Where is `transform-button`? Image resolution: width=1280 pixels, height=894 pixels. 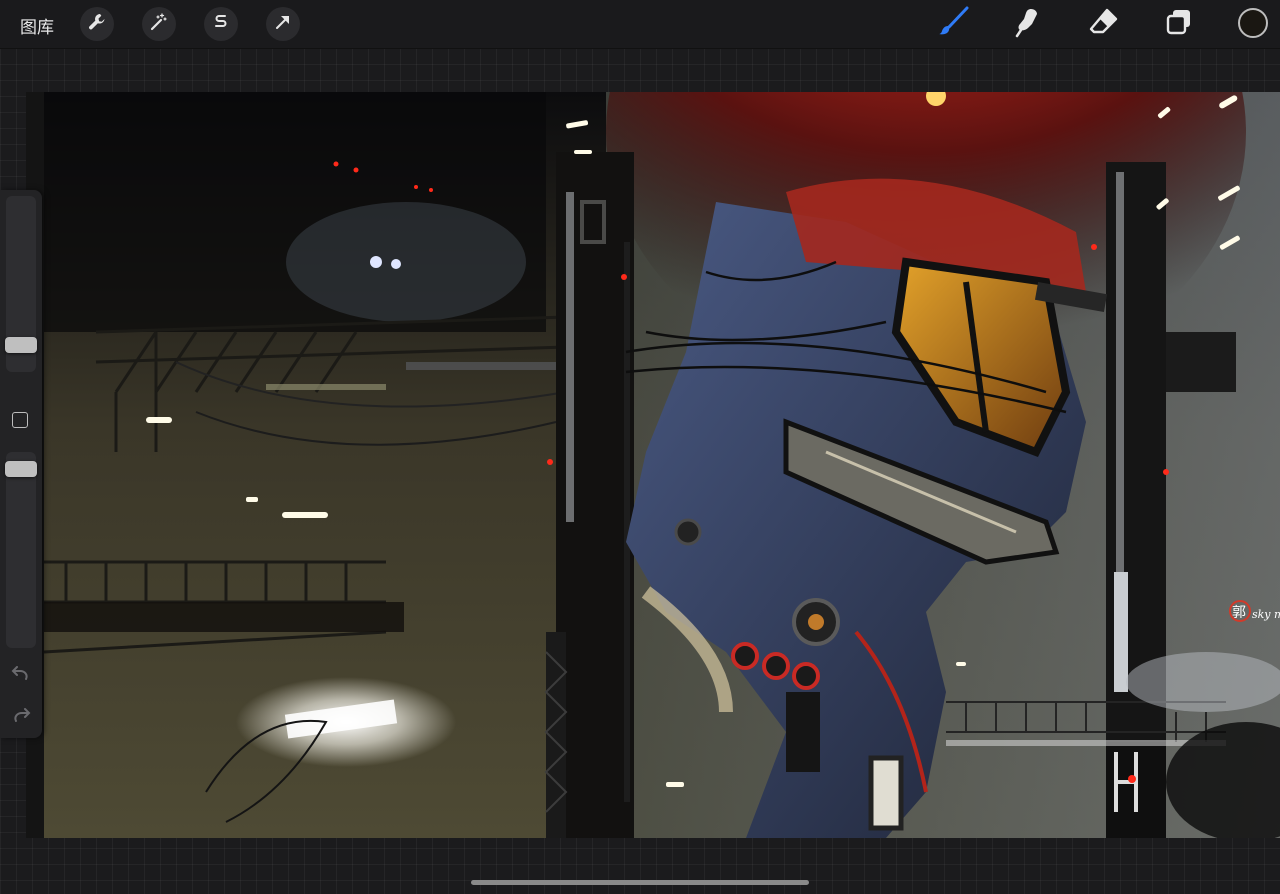
transform-button is located at coordinates (283, 24).